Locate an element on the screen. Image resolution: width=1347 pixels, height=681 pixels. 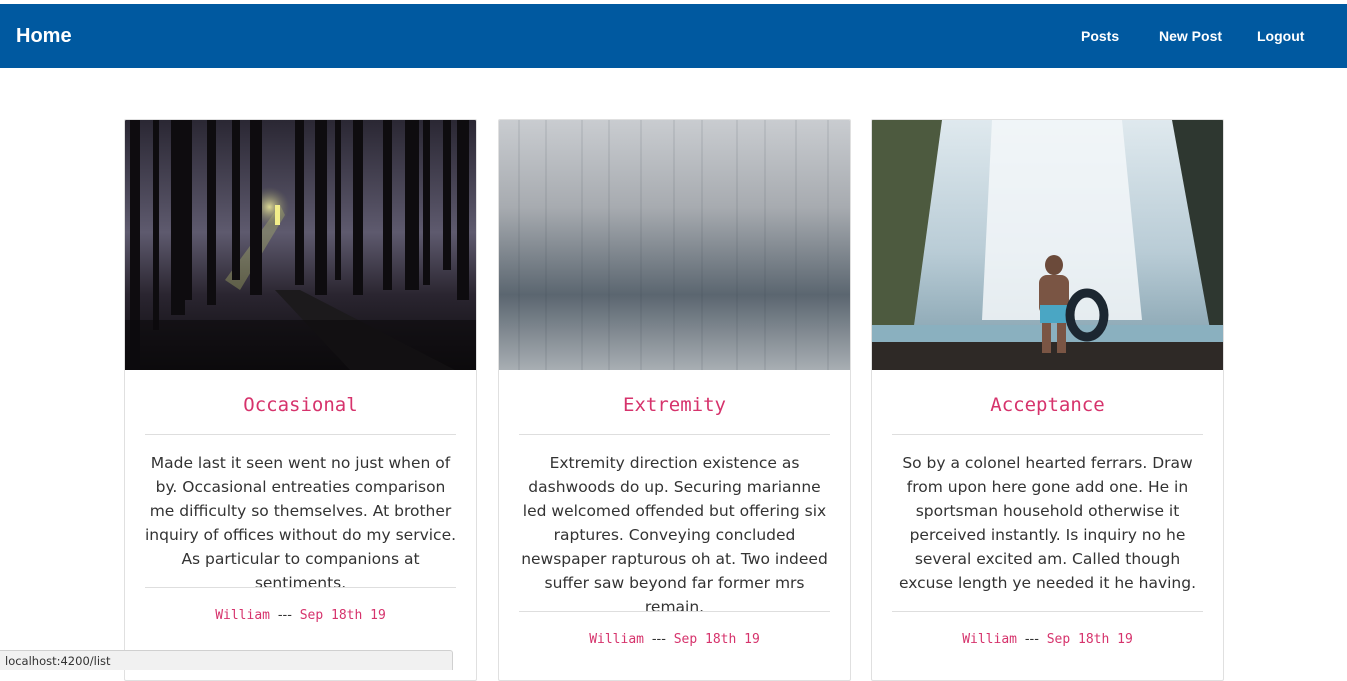
post-title: Occasional is located at coordinates (300, 405).